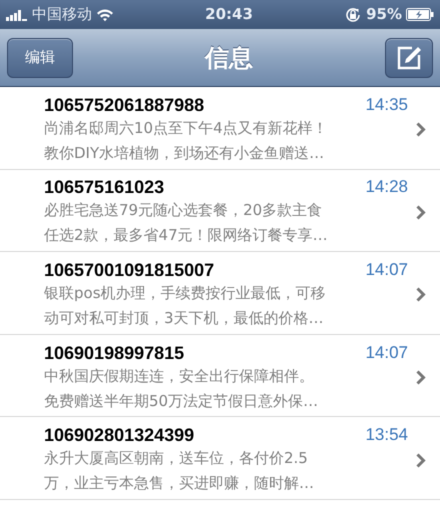  I want to click on compose-icon, so click(409, 57).